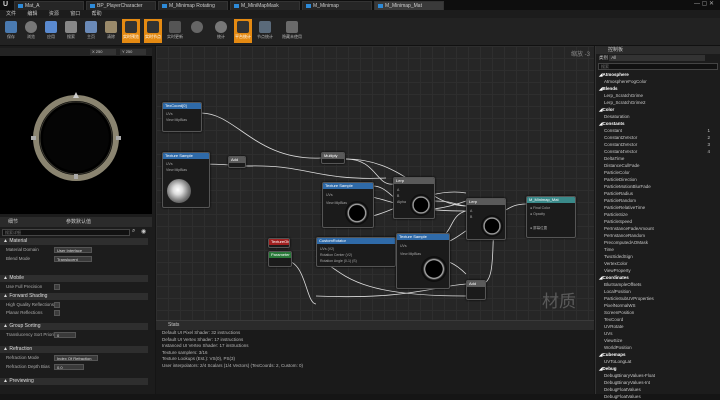 This screenshot has width=720, height=400. I want to click on material-preview-viewport, so click(76, 135).